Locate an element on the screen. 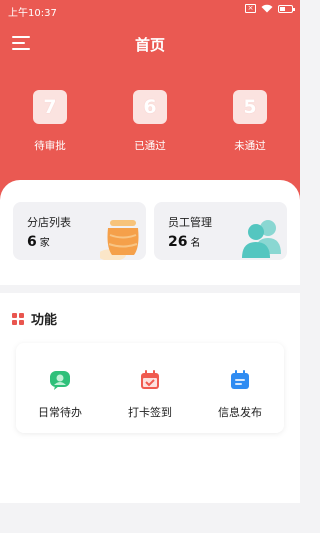 This screenshot has width=320, height=533. staff-count: 26 名 is located at coordinates (184, 242).